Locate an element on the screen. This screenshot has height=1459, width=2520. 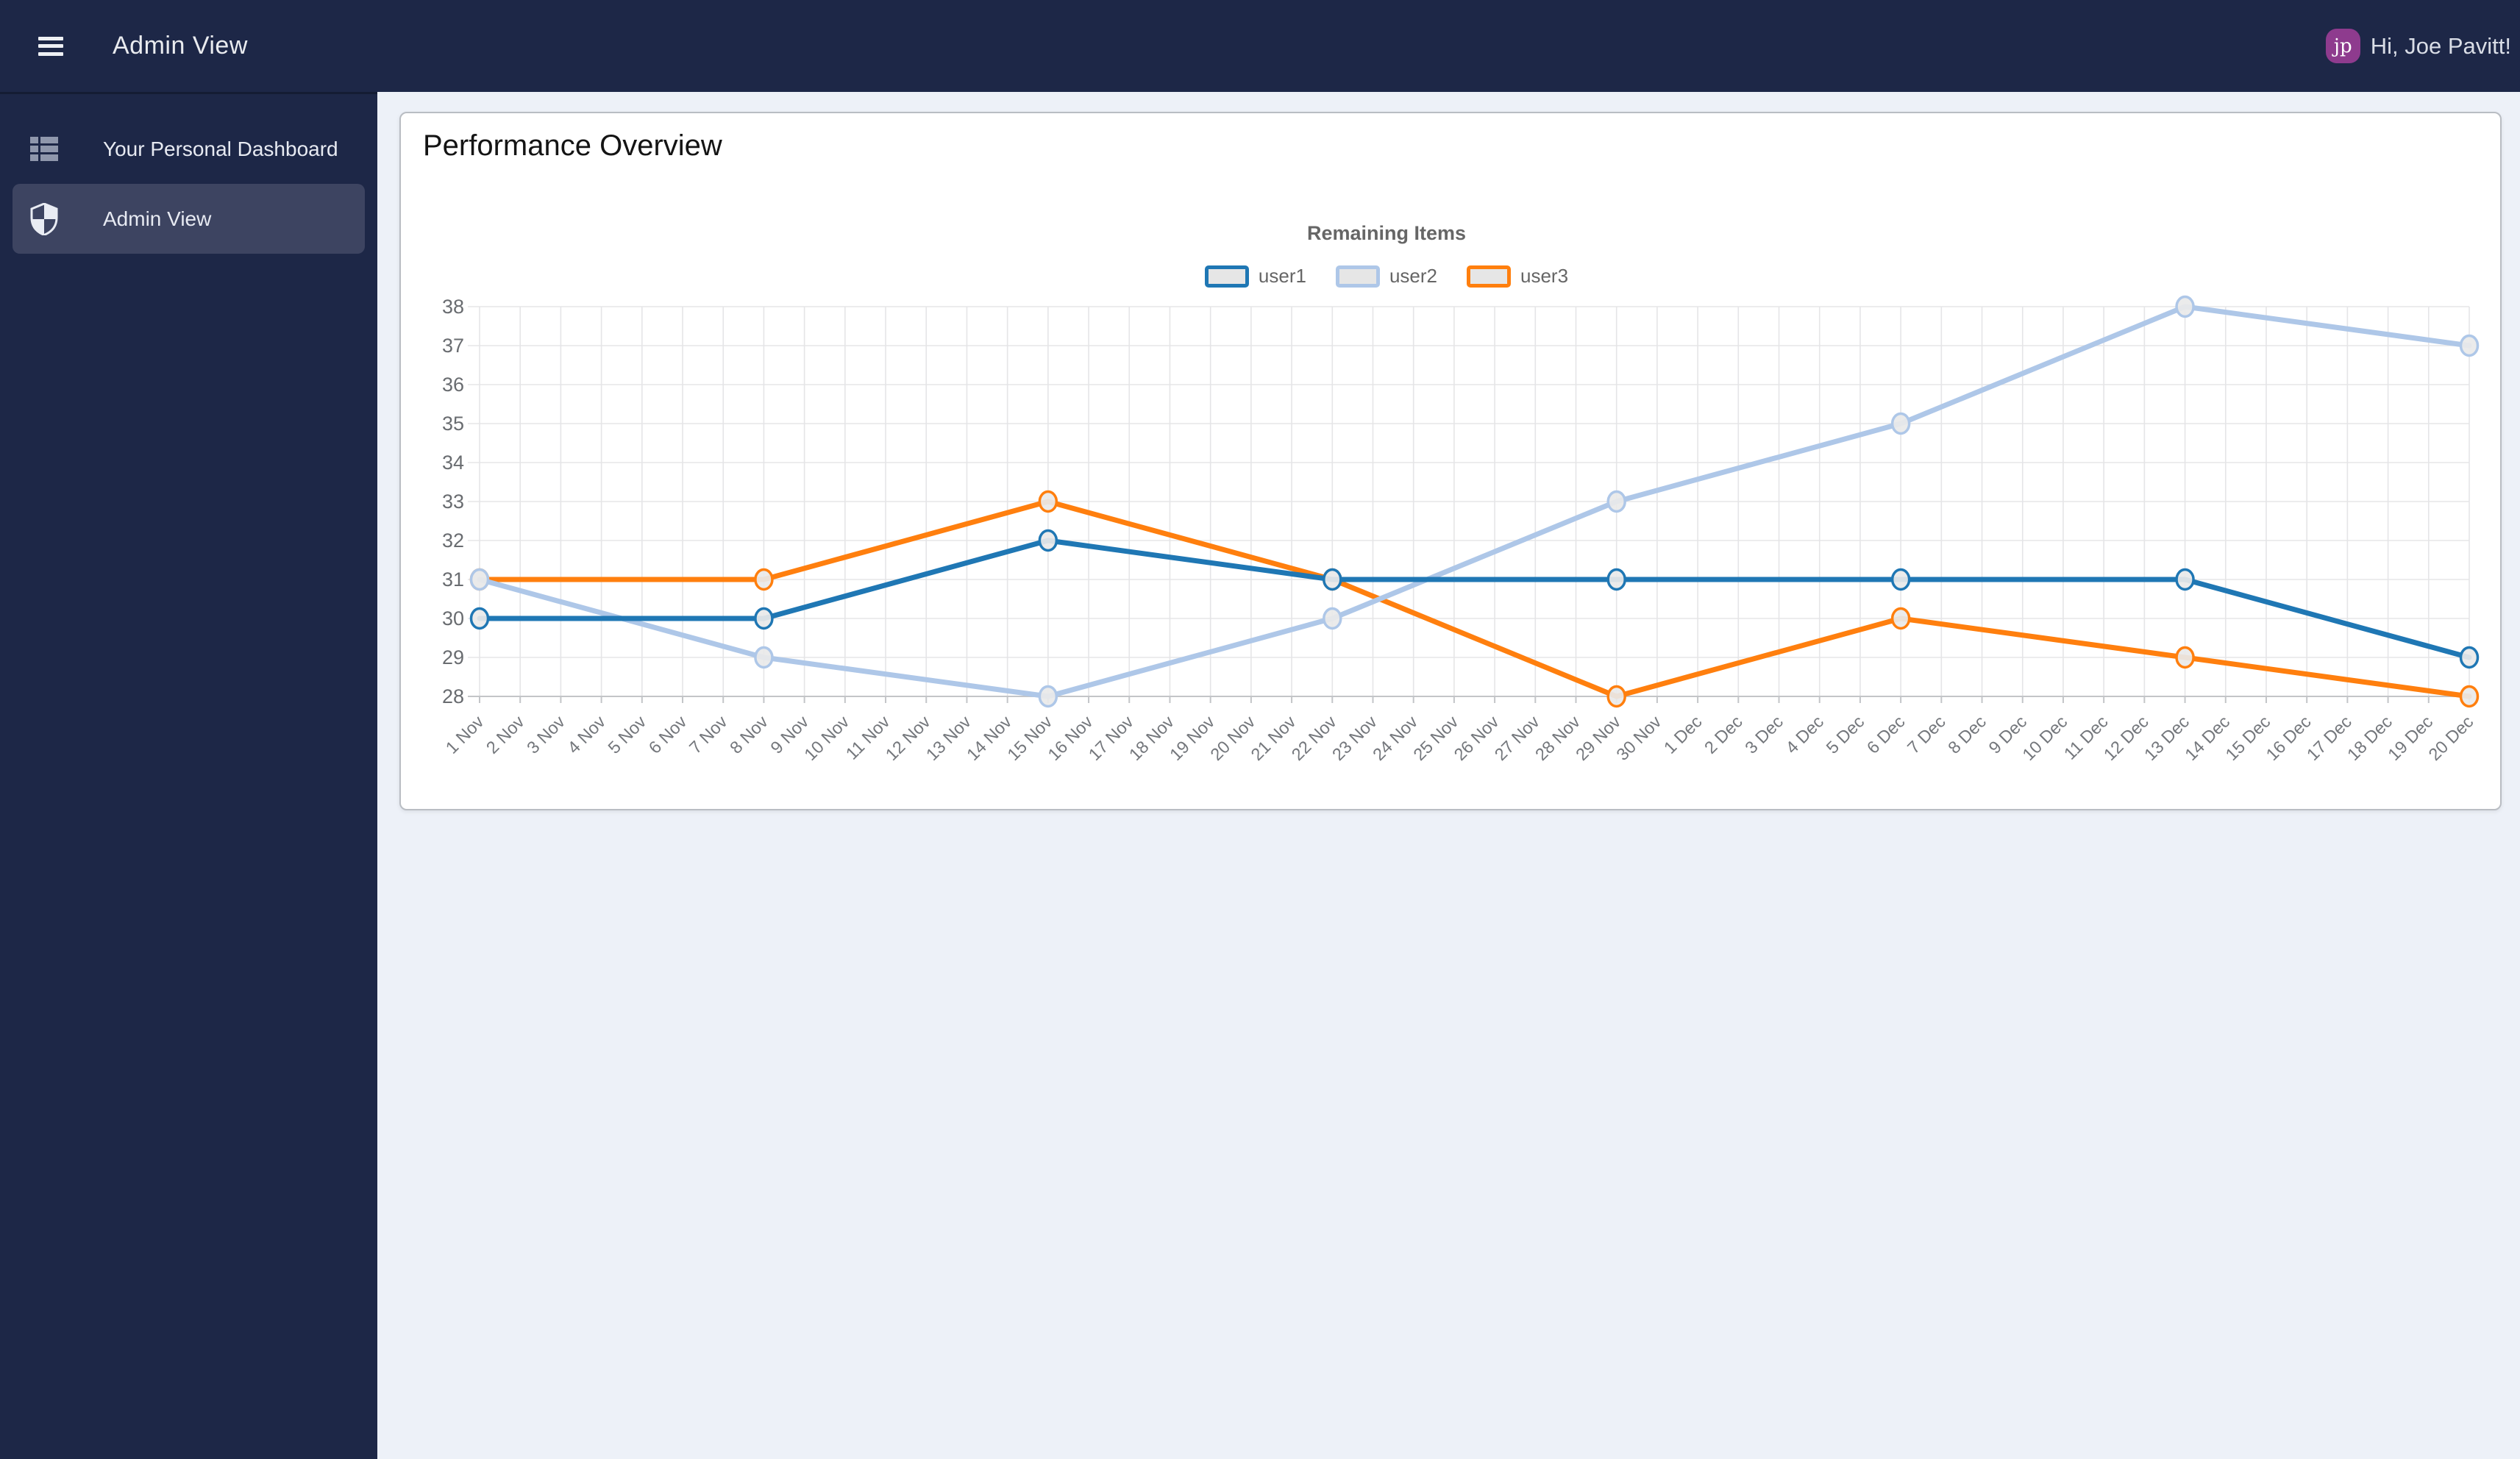
x-tick-label: 13 Nov is located at coordinates (949, 738).